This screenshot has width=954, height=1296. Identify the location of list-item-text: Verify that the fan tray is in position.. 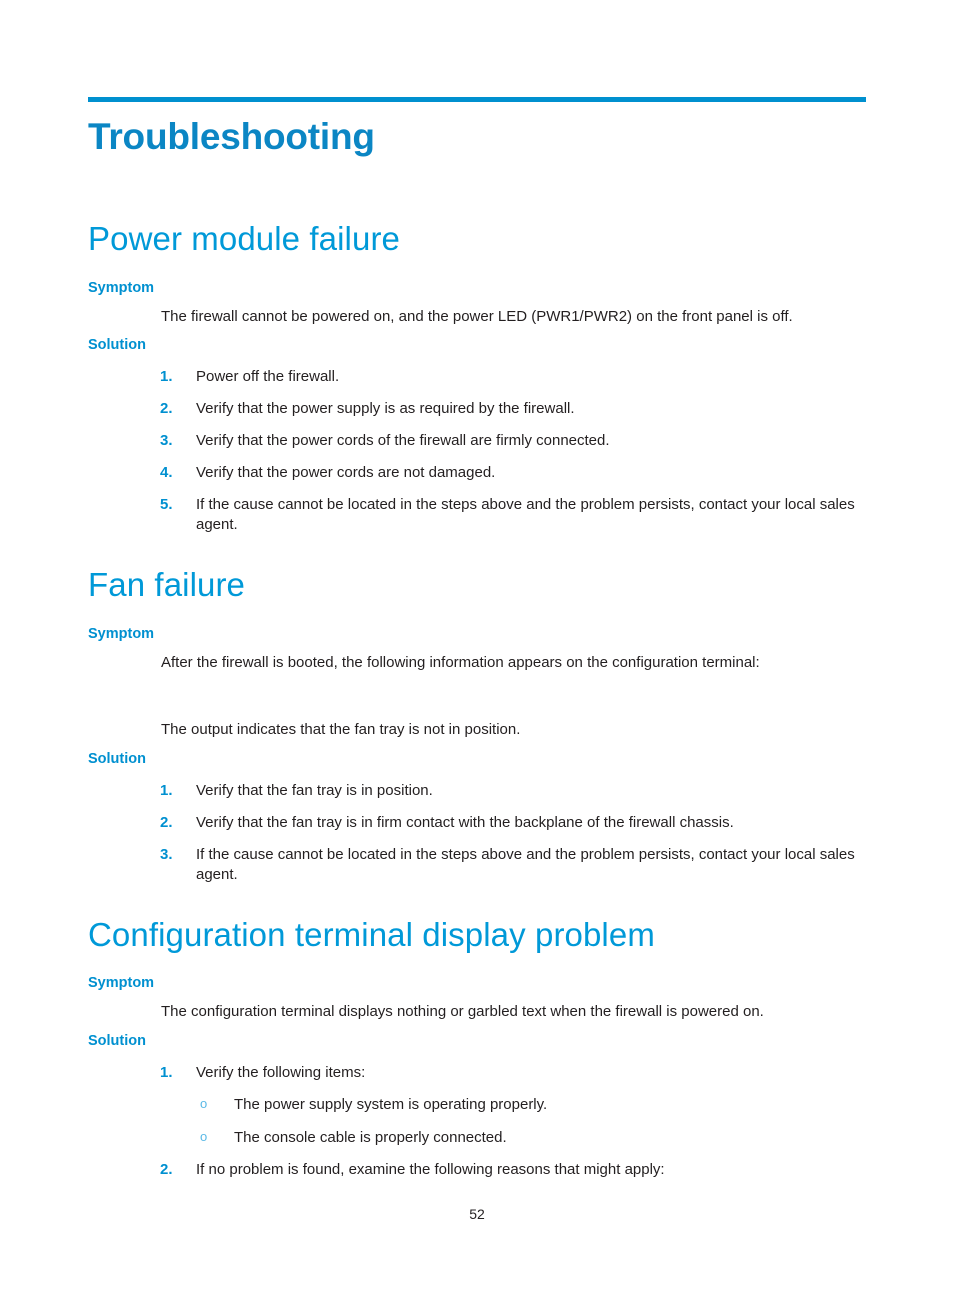
(314, 791).